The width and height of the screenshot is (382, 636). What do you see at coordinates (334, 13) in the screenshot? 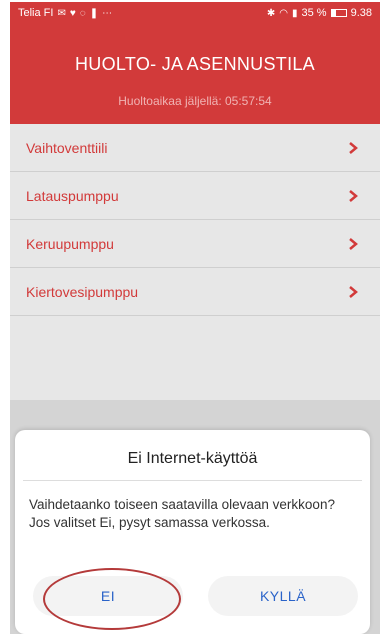
I see `battery-fill` at bounding box center [334, 13].